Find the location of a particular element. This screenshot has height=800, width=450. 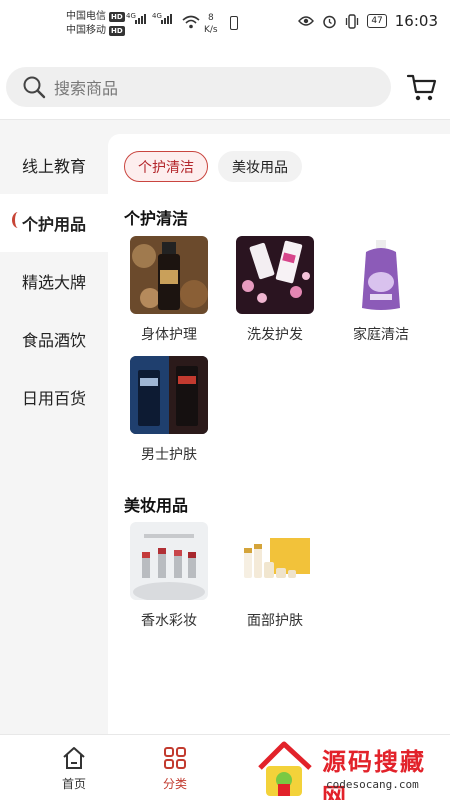

hd-badge-2: HD is located at coordinates (117, 31).